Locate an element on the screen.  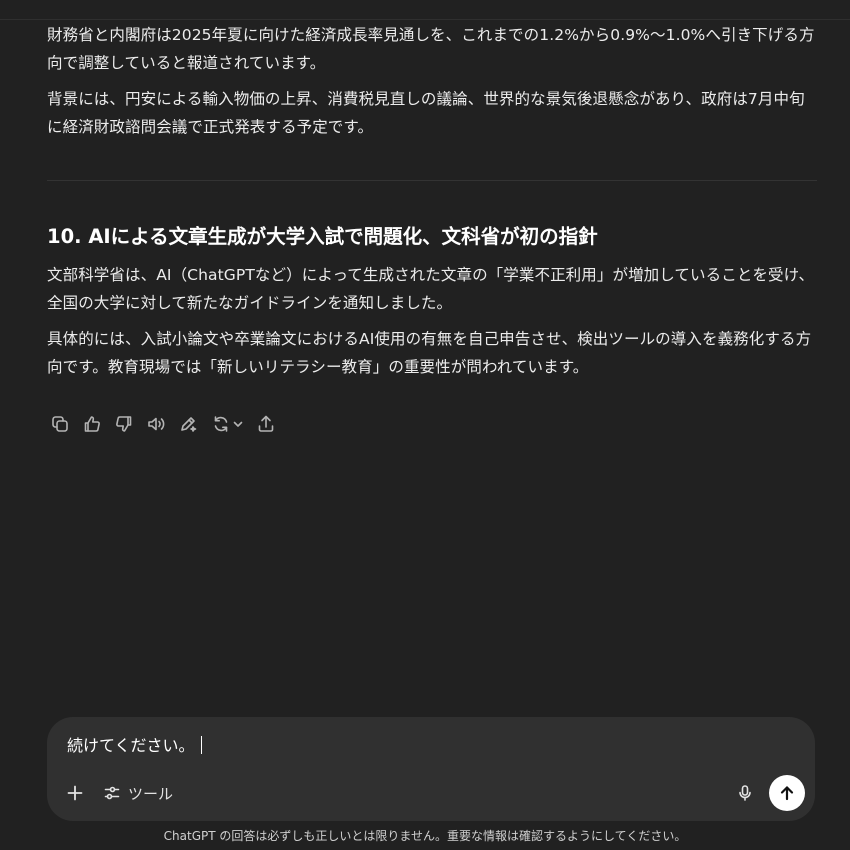
edit-in-canvas-button is located at coordinates (188, 424).